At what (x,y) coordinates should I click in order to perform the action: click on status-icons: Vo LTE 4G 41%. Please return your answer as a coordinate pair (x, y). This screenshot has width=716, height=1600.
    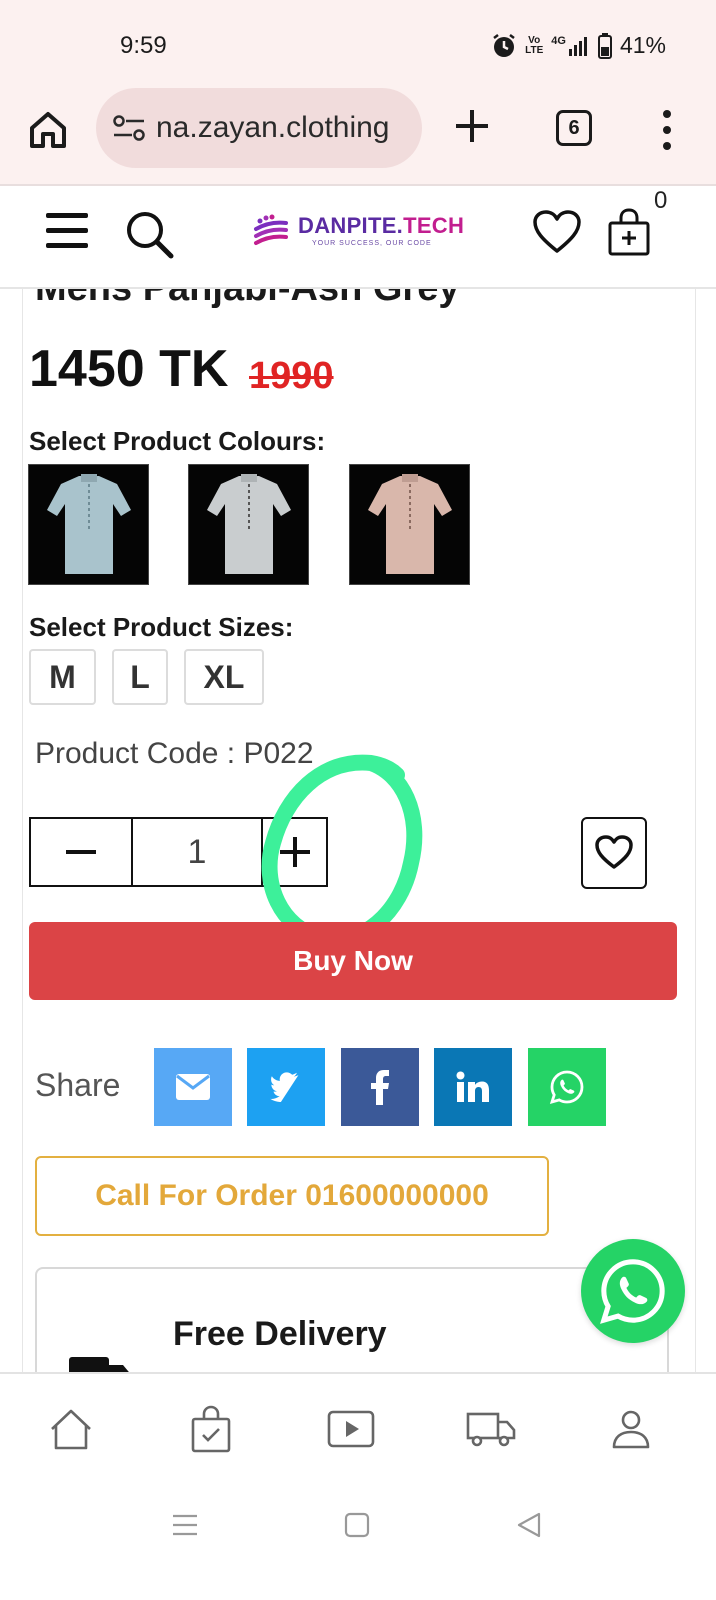
    Looking at the image, I should click on (578, 45).